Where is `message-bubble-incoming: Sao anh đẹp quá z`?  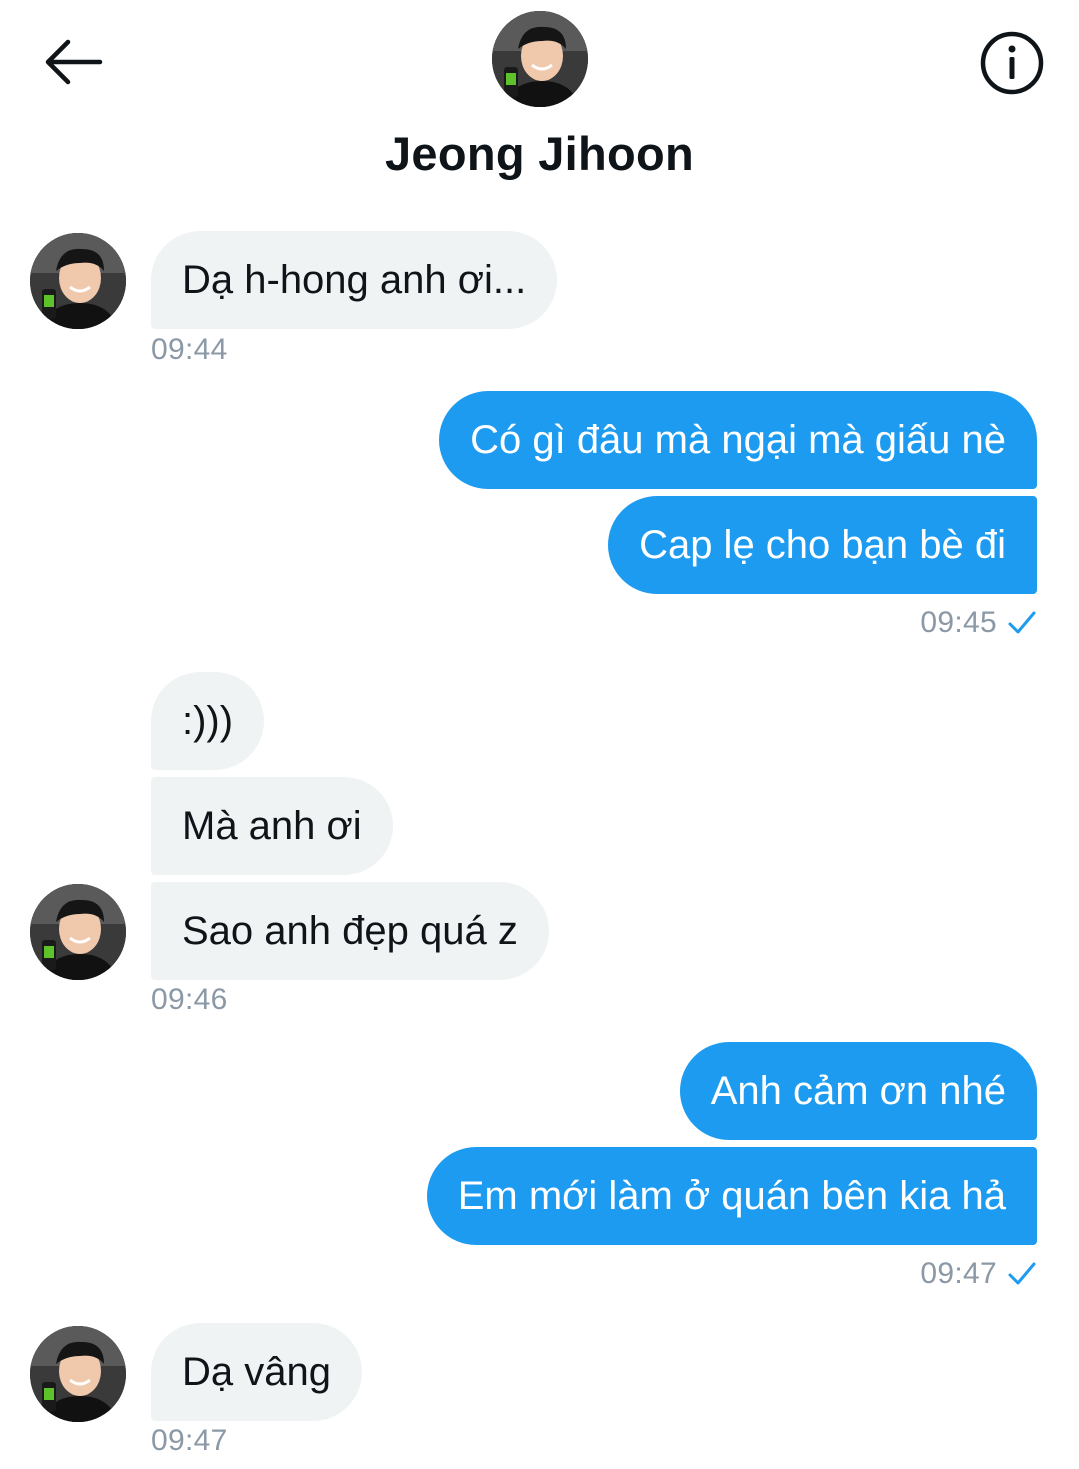
message-bubble-incoming: Sao anh đẹp quá z is located at coordinates (350, 931).